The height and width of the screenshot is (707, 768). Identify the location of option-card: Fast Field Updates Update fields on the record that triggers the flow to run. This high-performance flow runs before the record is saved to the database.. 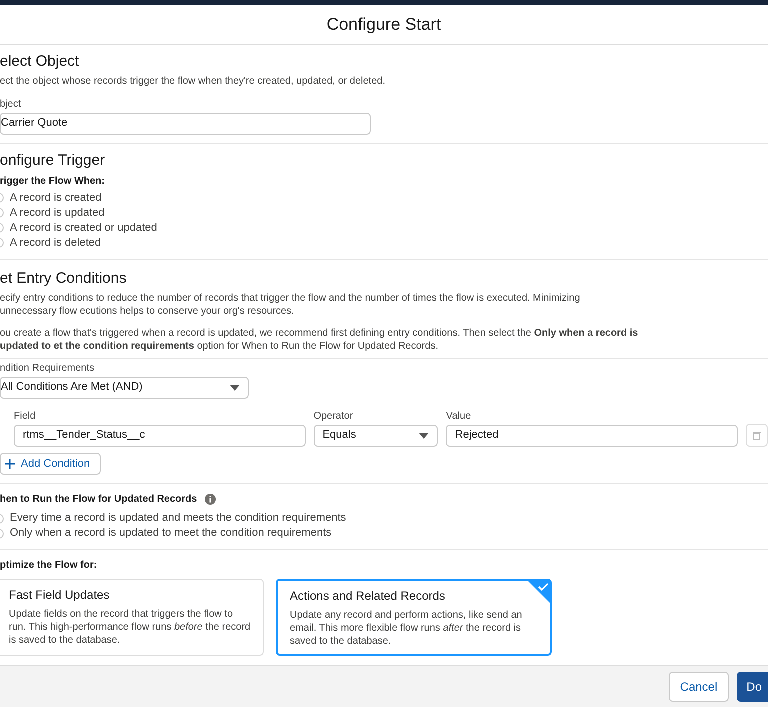
(132, 617).